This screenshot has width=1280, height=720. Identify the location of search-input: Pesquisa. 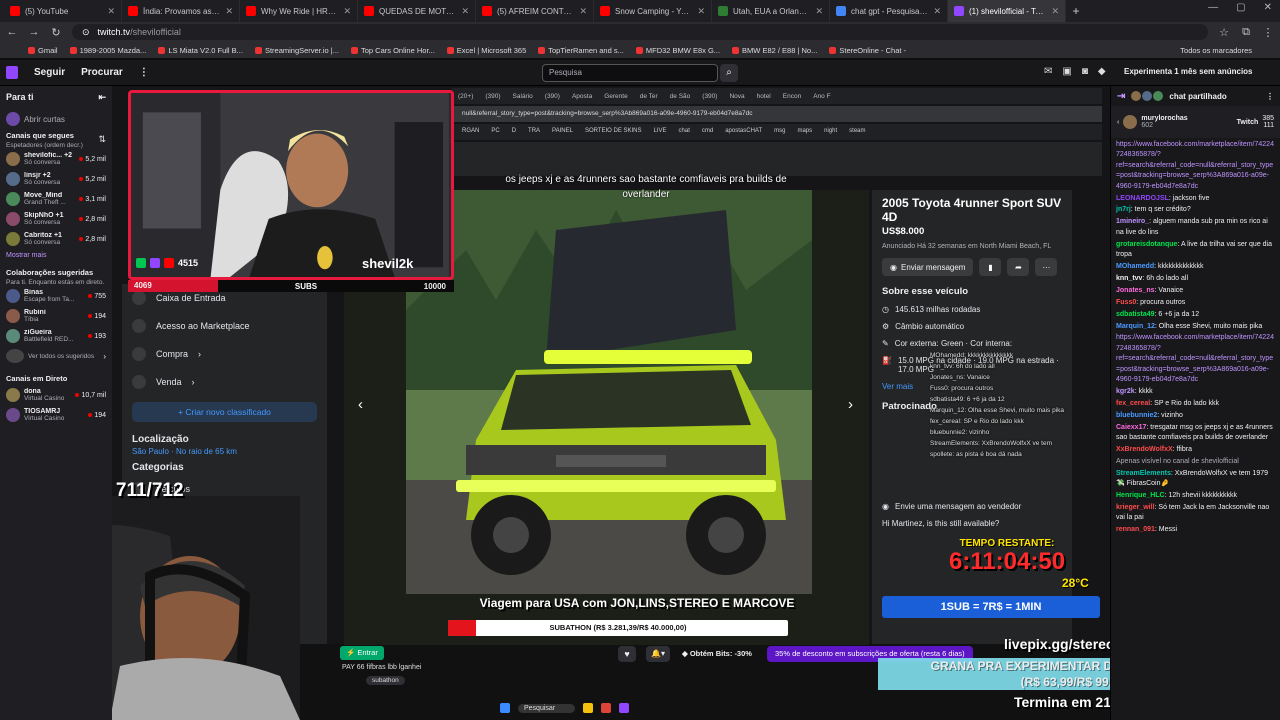
(630, 73).